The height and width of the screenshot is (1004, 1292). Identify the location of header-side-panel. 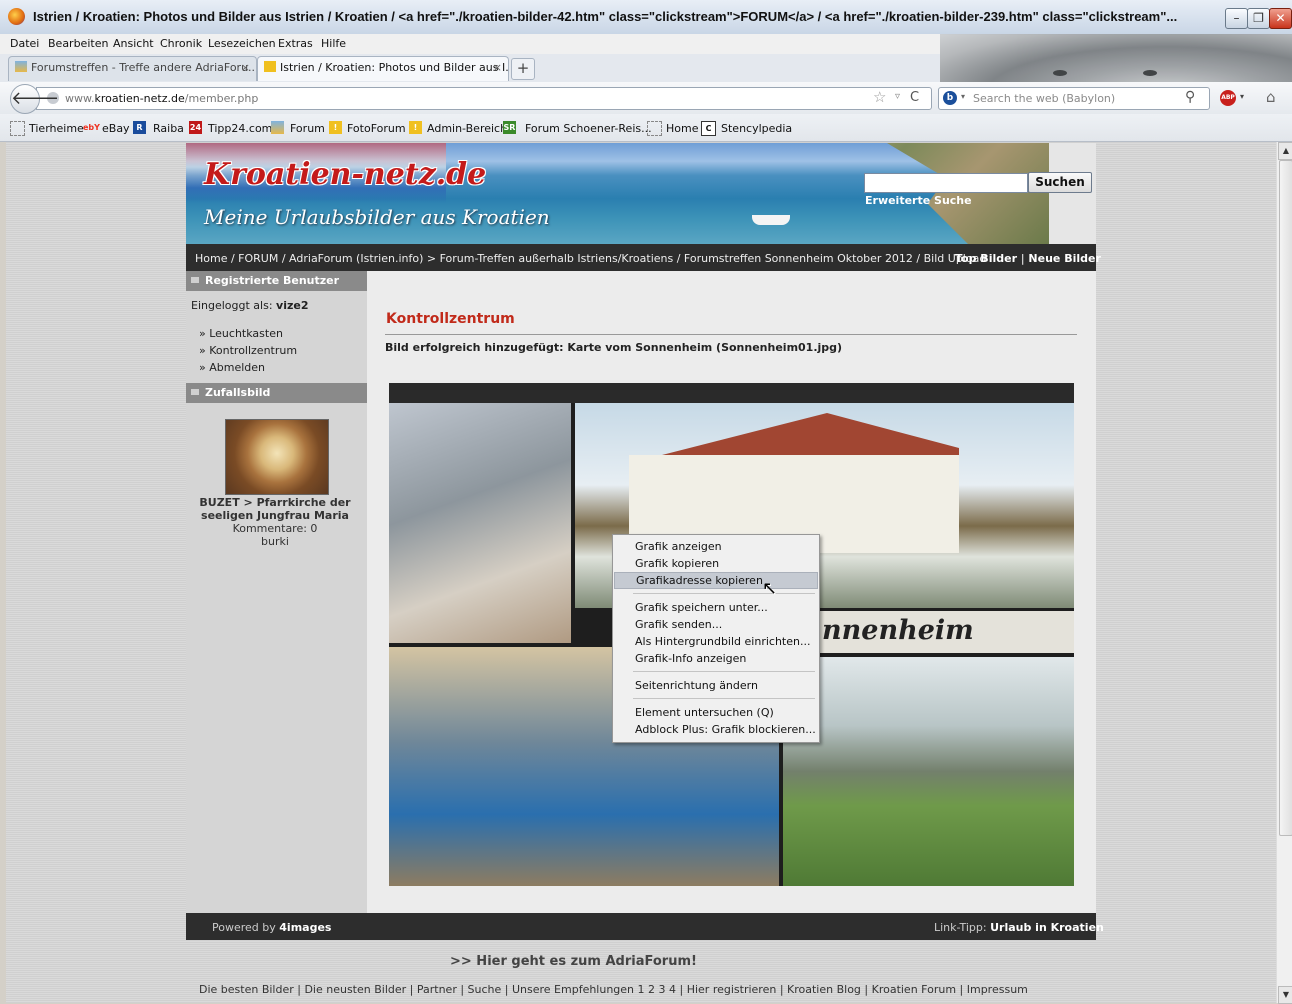
(1072, 193).